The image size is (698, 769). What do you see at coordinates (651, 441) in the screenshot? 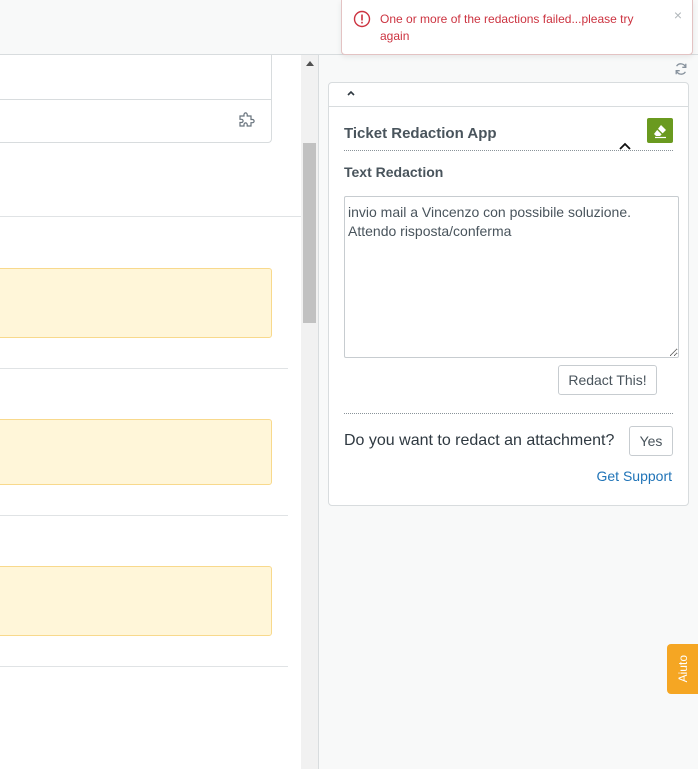
I see `yes-button: Yes` at bounding box center [651, 441].